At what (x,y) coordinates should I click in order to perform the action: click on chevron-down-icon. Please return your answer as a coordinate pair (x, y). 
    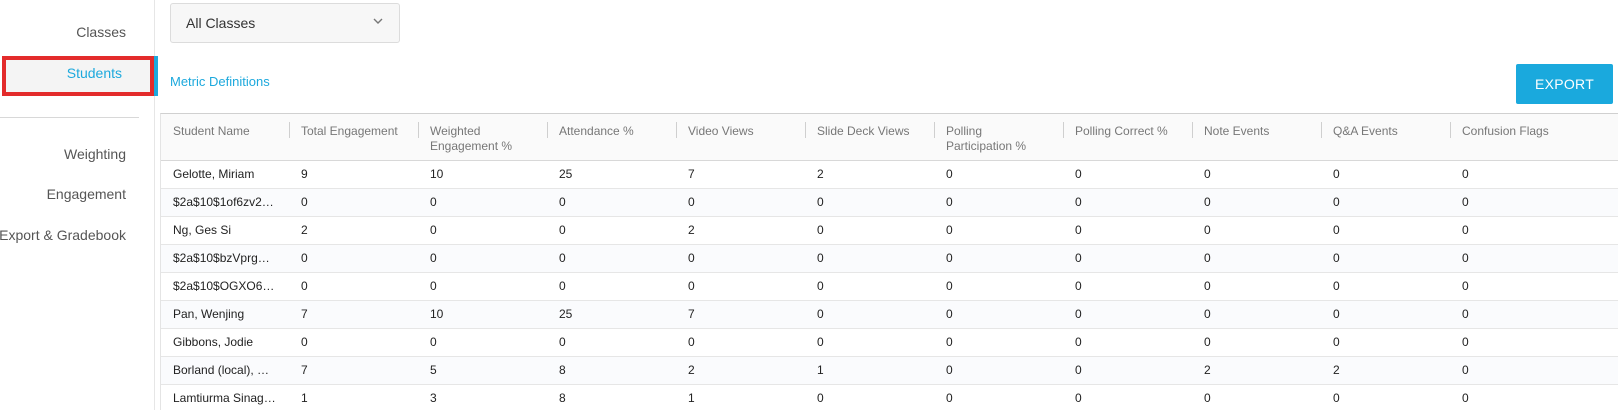
    Looking at the image, I should click on (378, 21).